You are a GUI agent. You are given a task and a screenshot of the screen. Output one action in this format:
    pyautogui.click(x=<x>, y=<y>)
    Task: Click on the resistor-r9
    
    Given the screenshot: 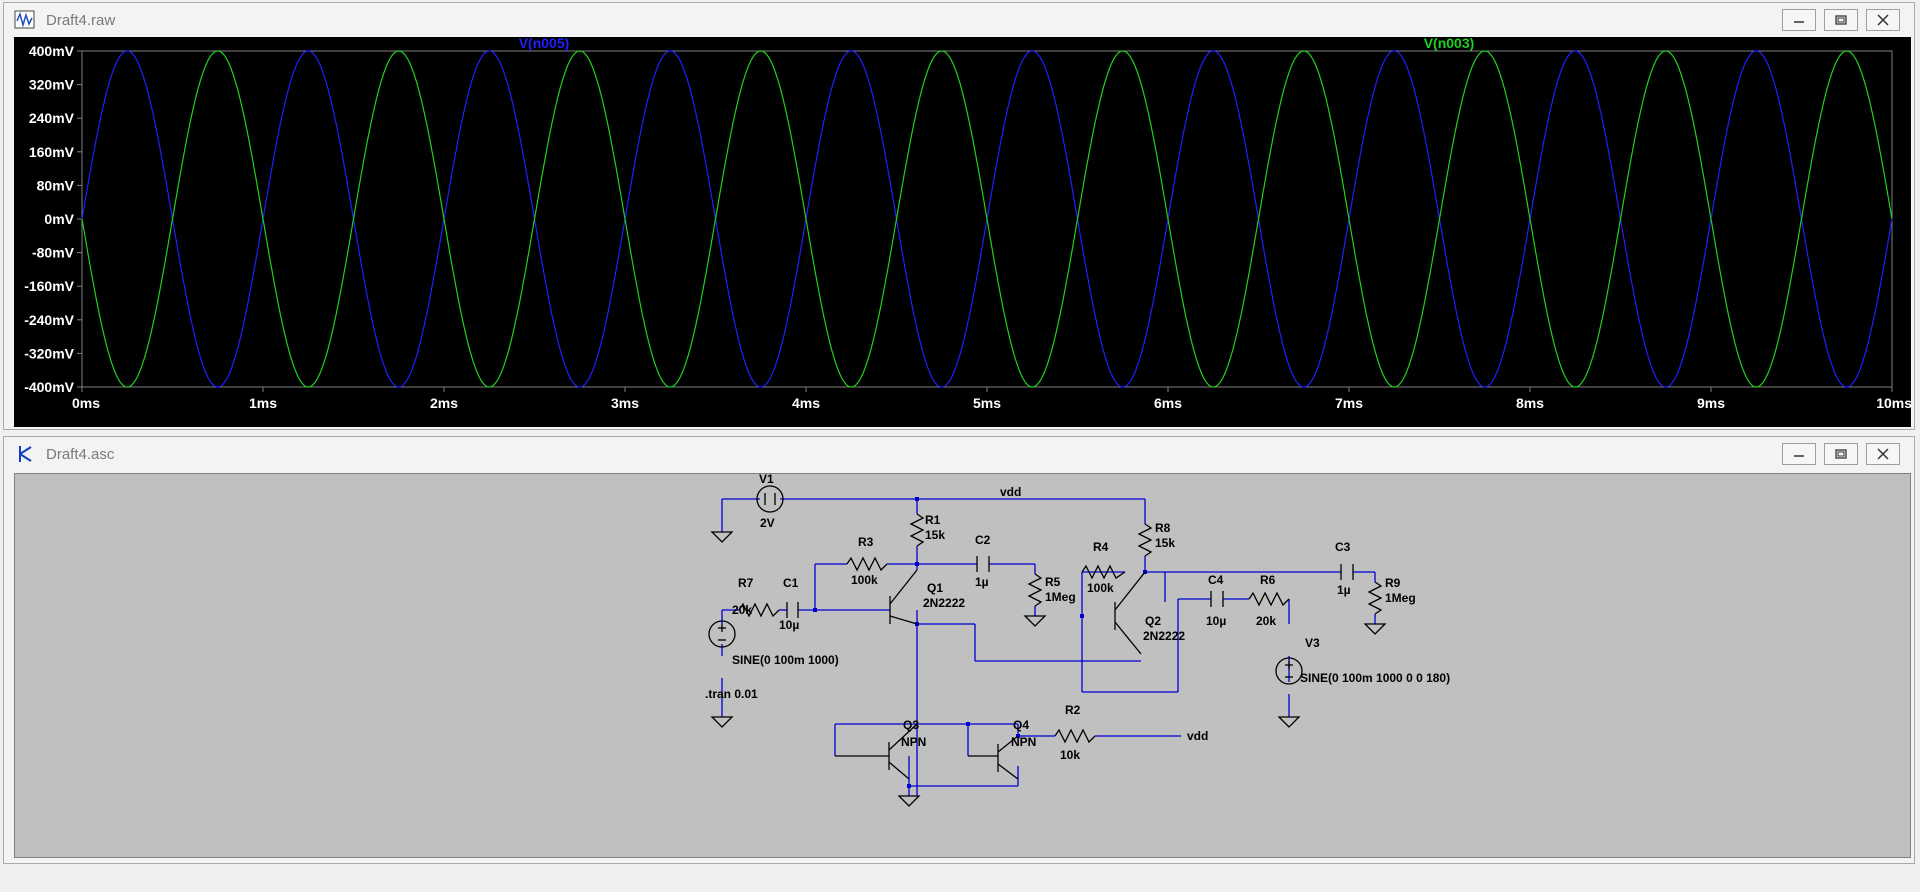 What is the action you would take?
    pyautogui.click(x=1375, y=598)
    